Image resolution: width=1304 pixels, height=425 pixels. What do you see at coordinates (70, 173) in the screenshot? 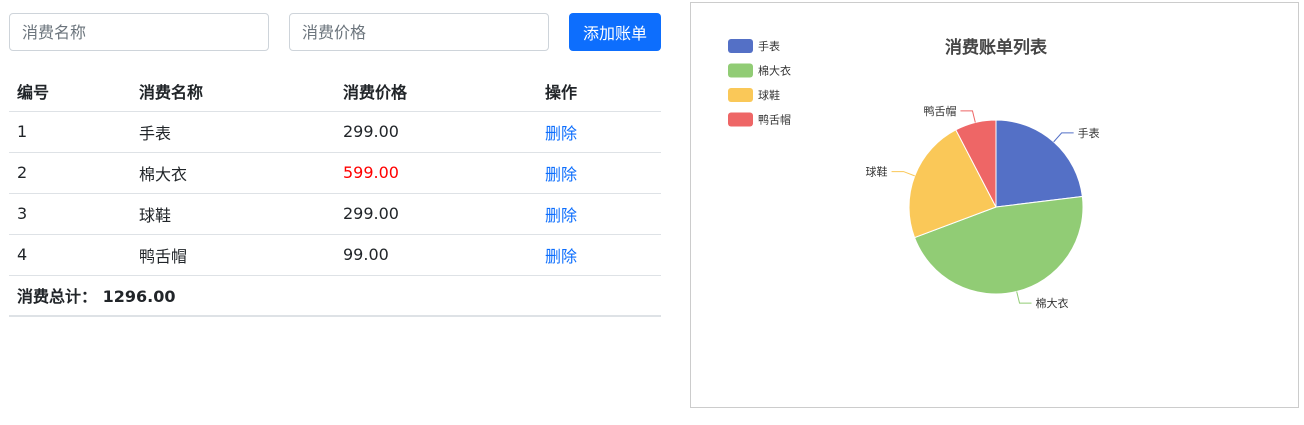
I see `row-id: 2` at bounding box center [70, 173].